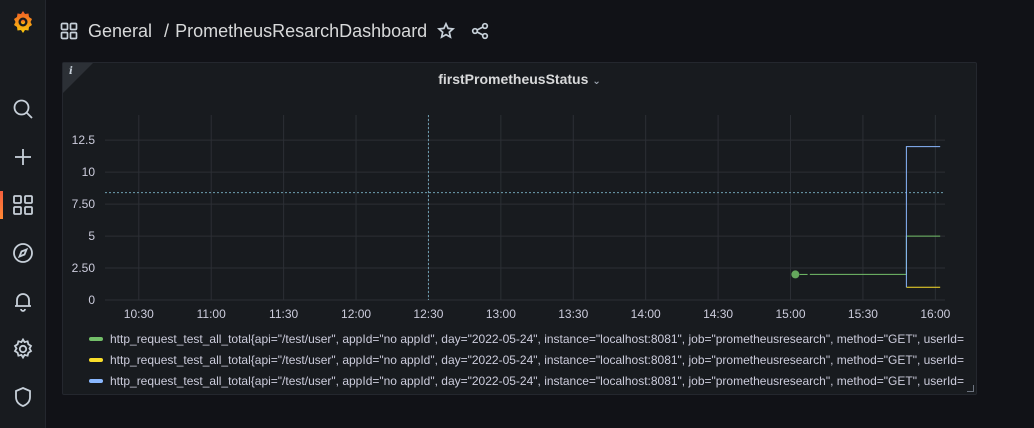 This screenshot has width=1034, height=428. I want to click on series-line, so click(875, 255).